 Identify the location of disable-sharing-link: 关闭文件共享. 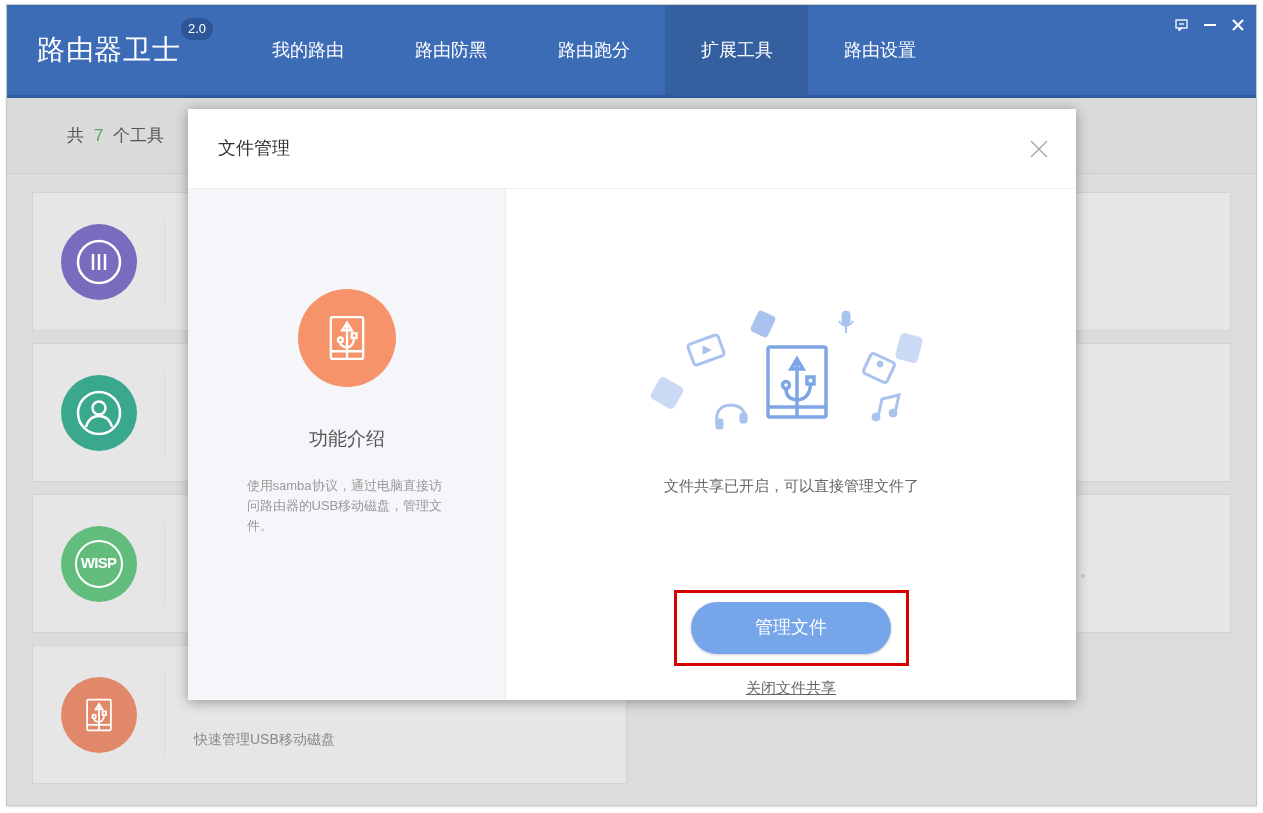
(791, 687).